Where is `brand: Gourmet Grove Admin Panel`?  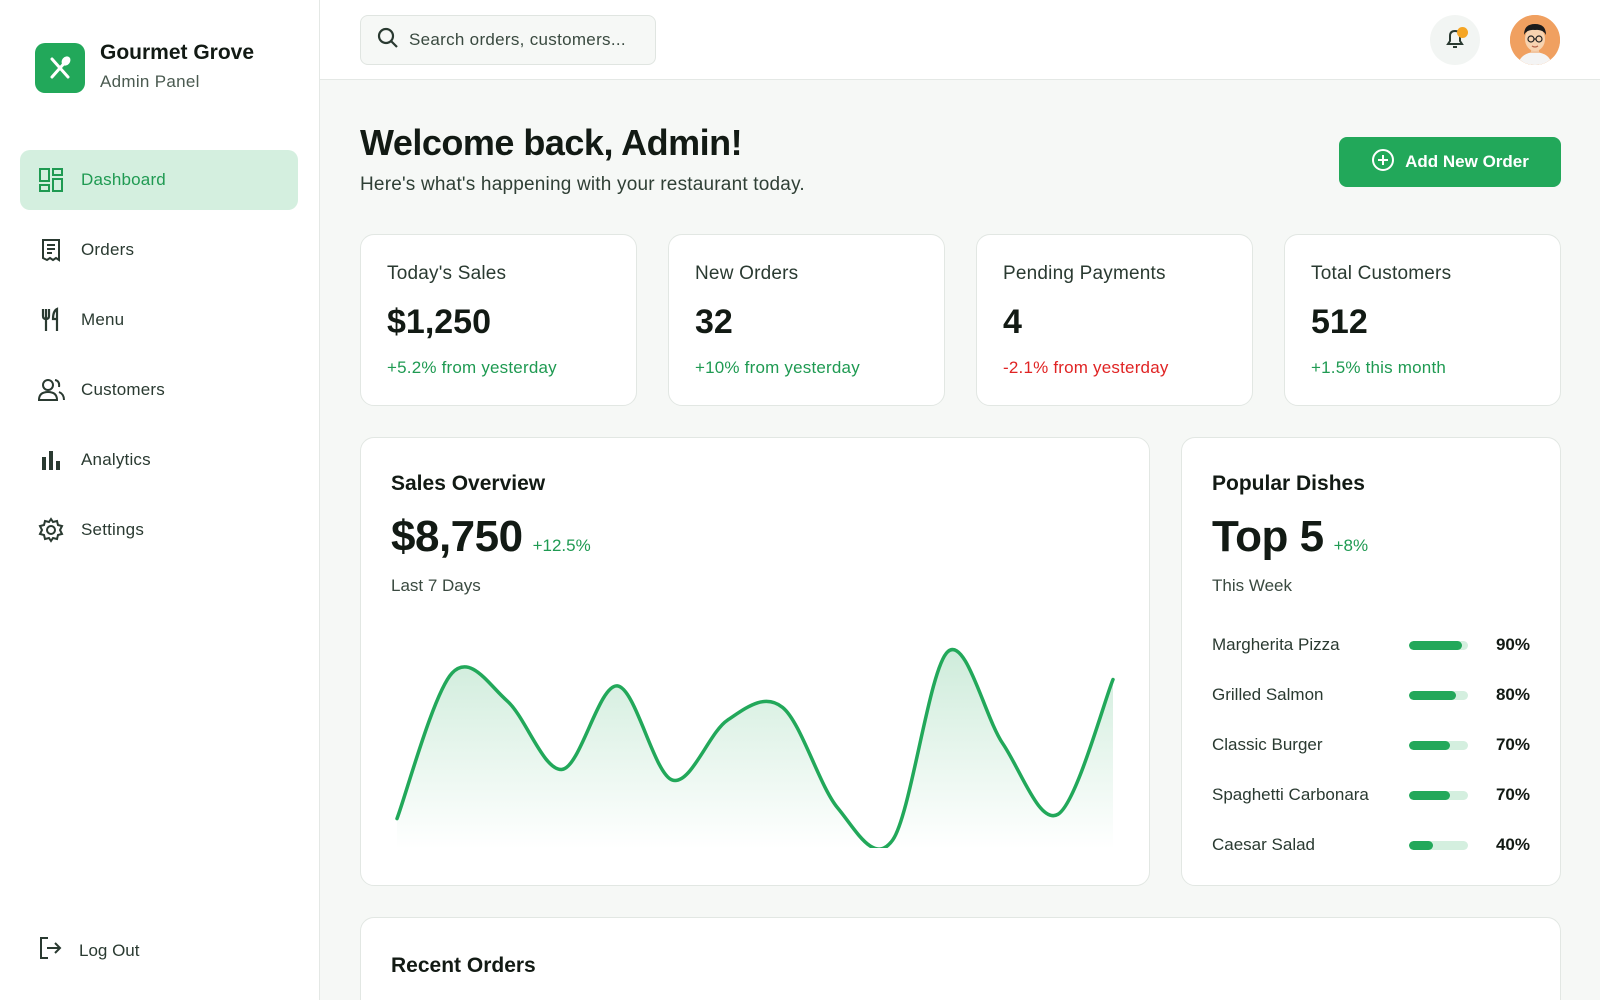
brand: Gourmet Grove Admin Panel is located at coordinates (144, 67).